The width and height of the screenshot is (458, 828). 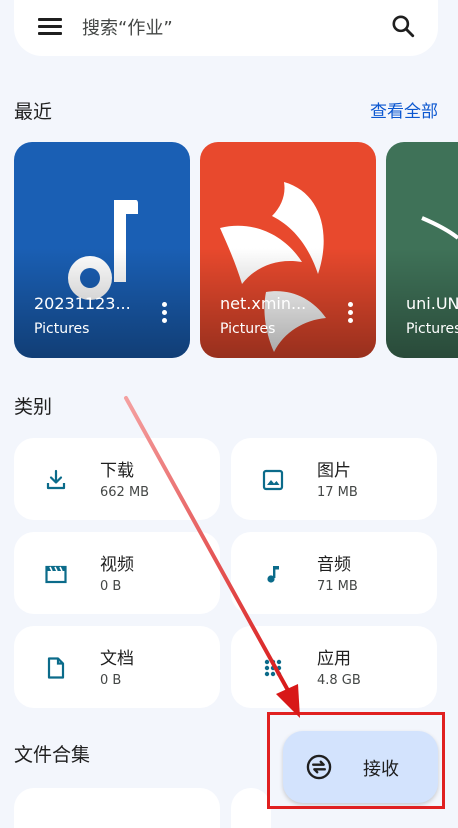 What do you see at coordinates (226, 28) in the screenshot?
I see `search-bar: 搜索“作业”` at bounding box center [226, 28].